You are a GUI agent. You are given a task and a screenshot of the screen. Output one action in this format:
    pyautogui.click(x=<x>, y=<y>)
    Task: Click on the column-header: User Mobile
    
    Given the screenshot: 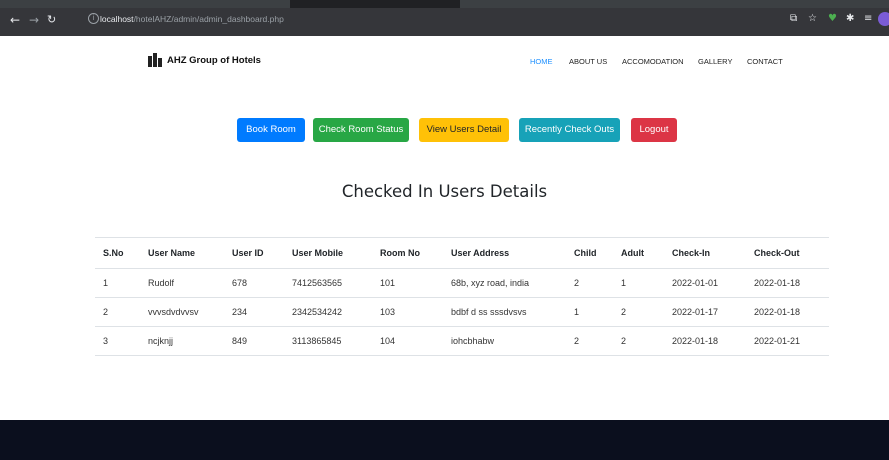 What is the action you would take?
    pyautogui.click(x=328, y=253)
    